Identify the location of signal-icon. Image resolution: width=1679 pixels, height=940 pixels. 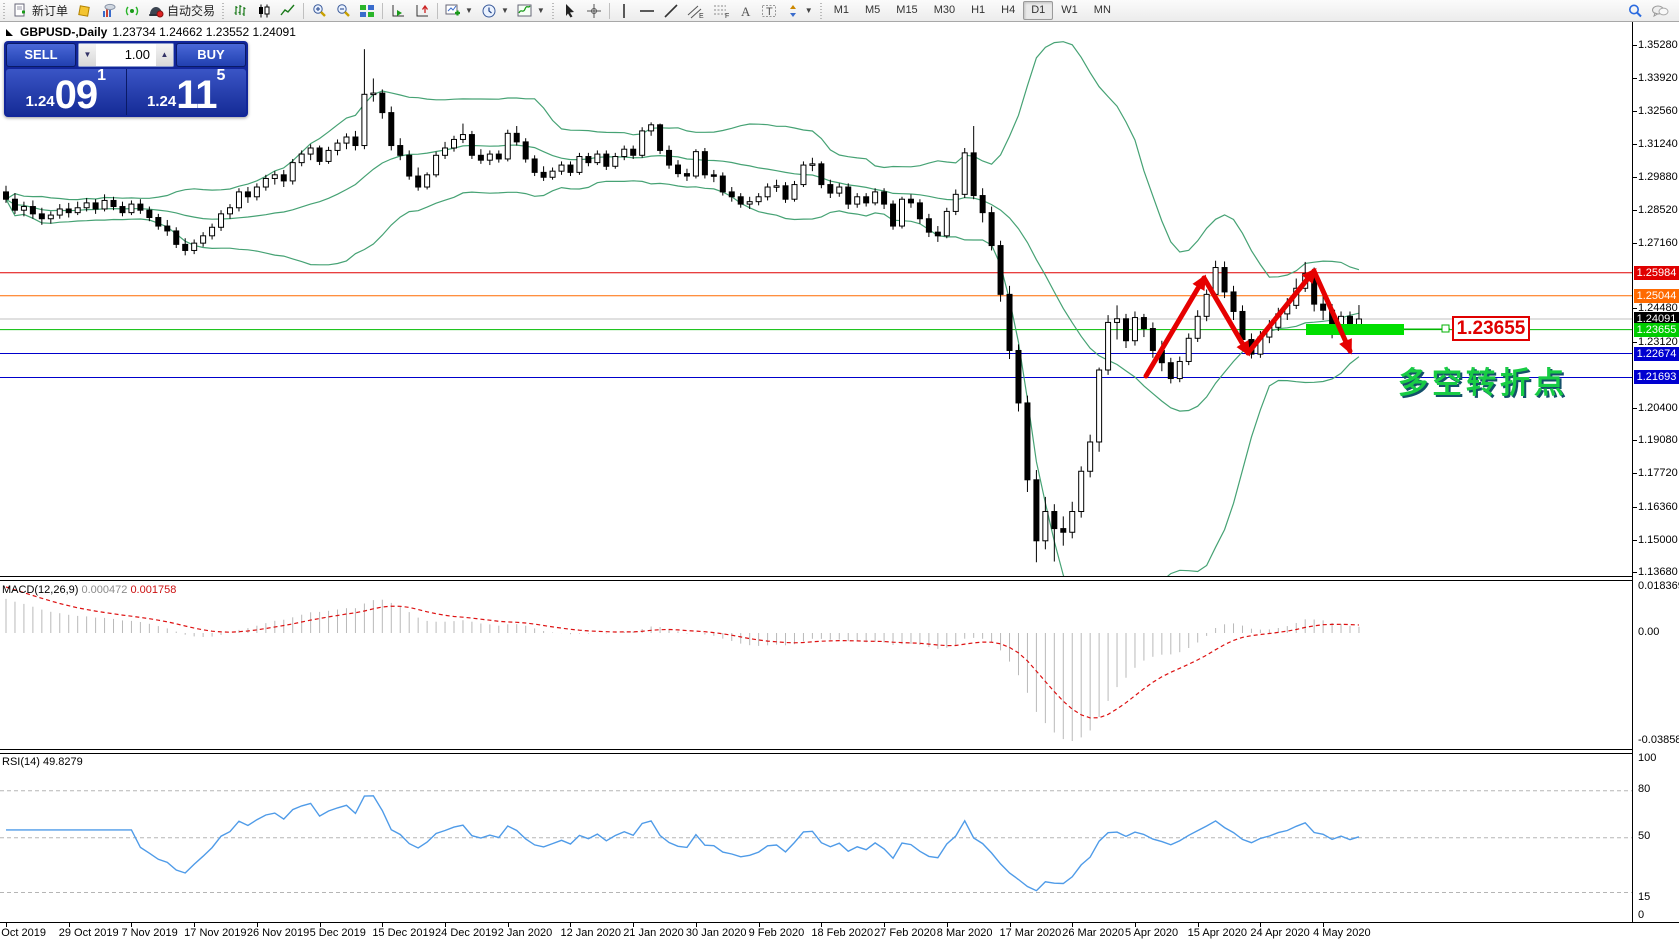
(132, 11).